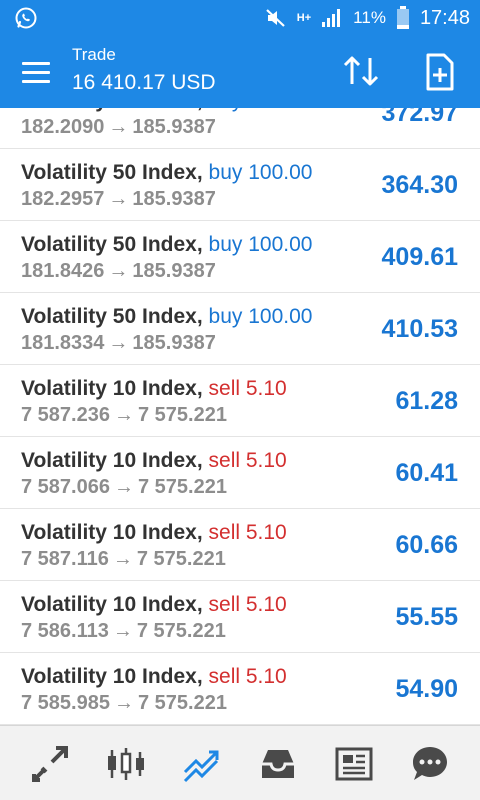  I want to click on signal-icon, so click(332, 18).